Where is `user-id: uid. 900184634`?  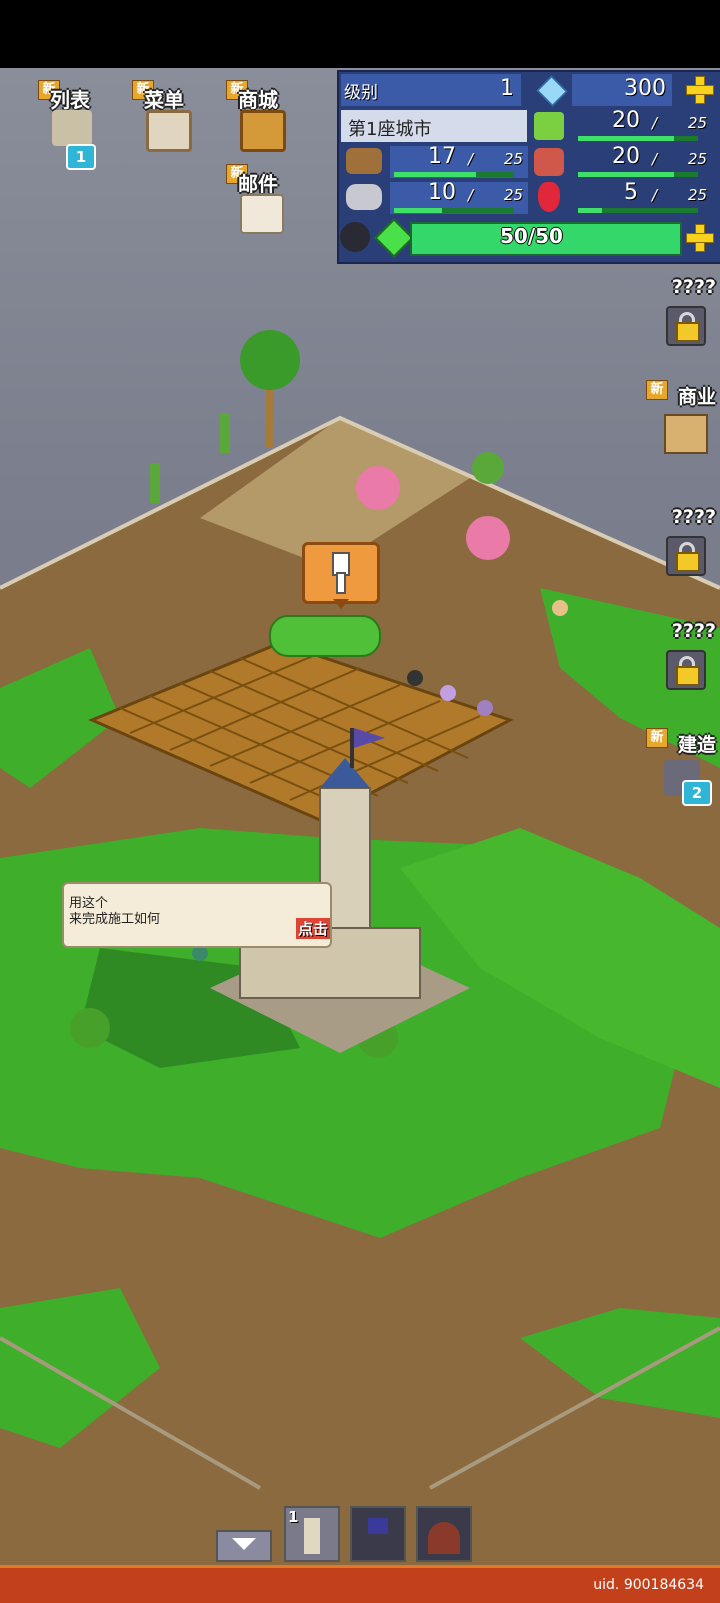
user-id: uid. 900184634 is located at coordinates (648, 1585).